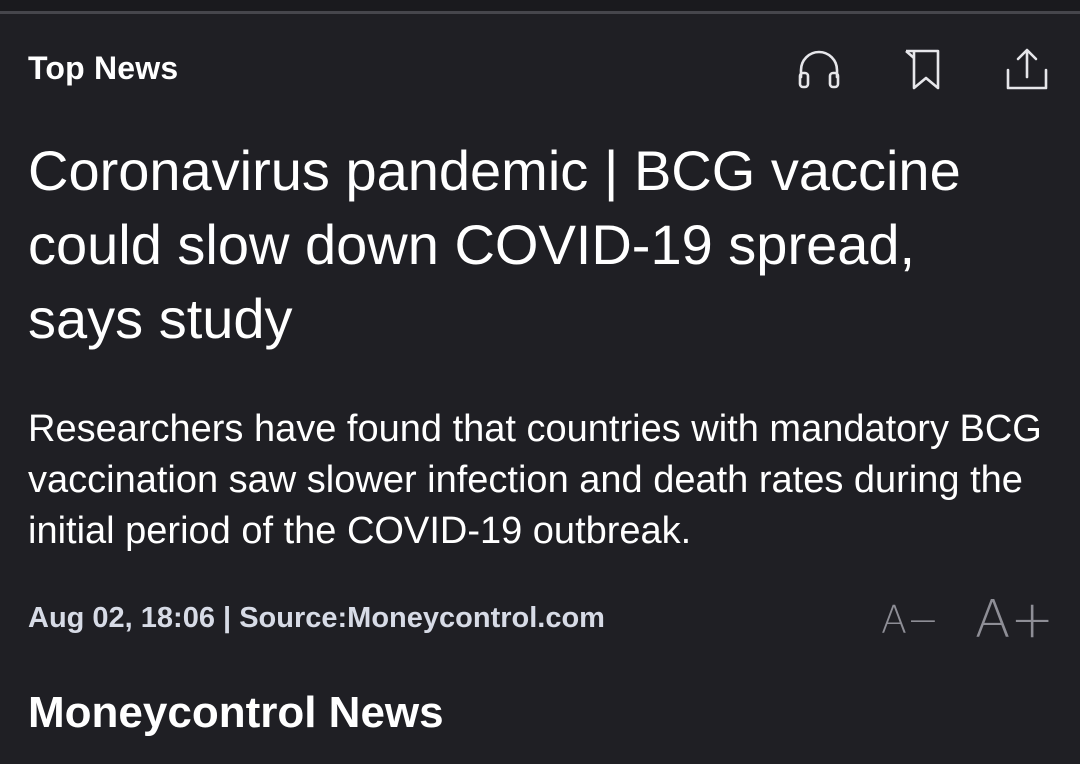 Image resolution: width=1080 pixels, height=764 pixels. What do you see at coordinates (540, 7) in the screenshot?
I see `top-divider` at bounding box center [540, 7].